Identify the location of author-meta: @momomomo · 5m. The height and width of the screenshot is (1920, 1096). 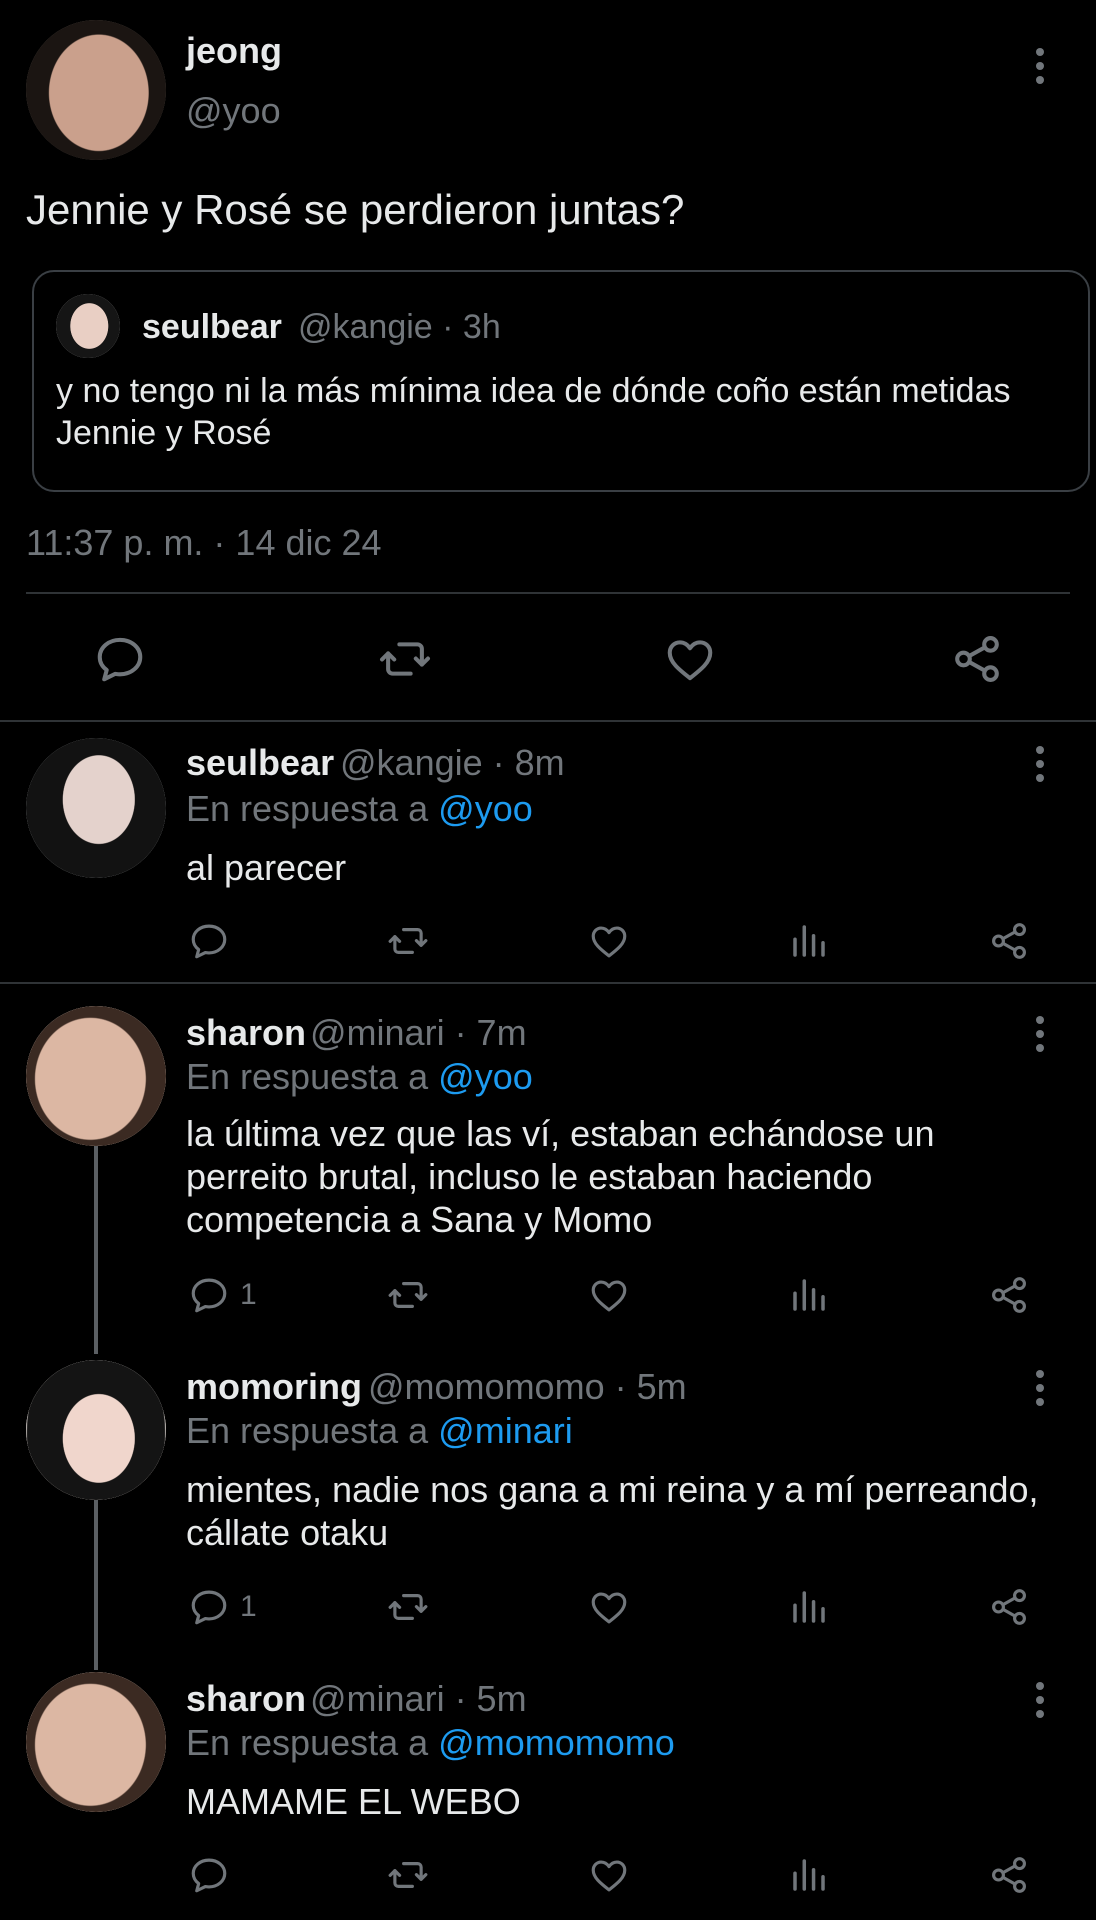
(527, 1386).